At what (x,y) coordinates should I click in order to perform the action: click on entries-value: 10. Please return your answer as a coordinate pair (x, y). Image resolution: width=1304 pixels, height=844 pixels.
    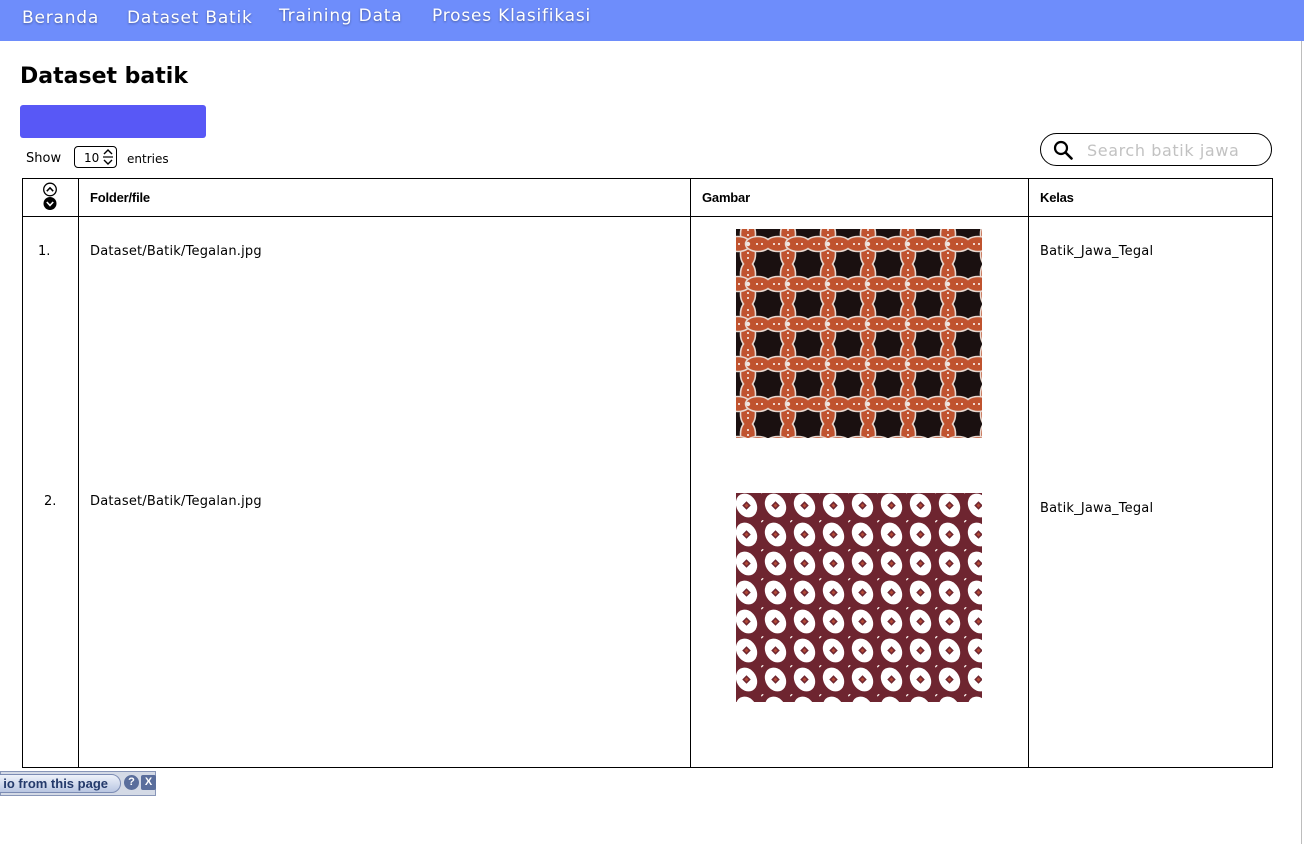
    Looking at the image, I should click on (92, 158).